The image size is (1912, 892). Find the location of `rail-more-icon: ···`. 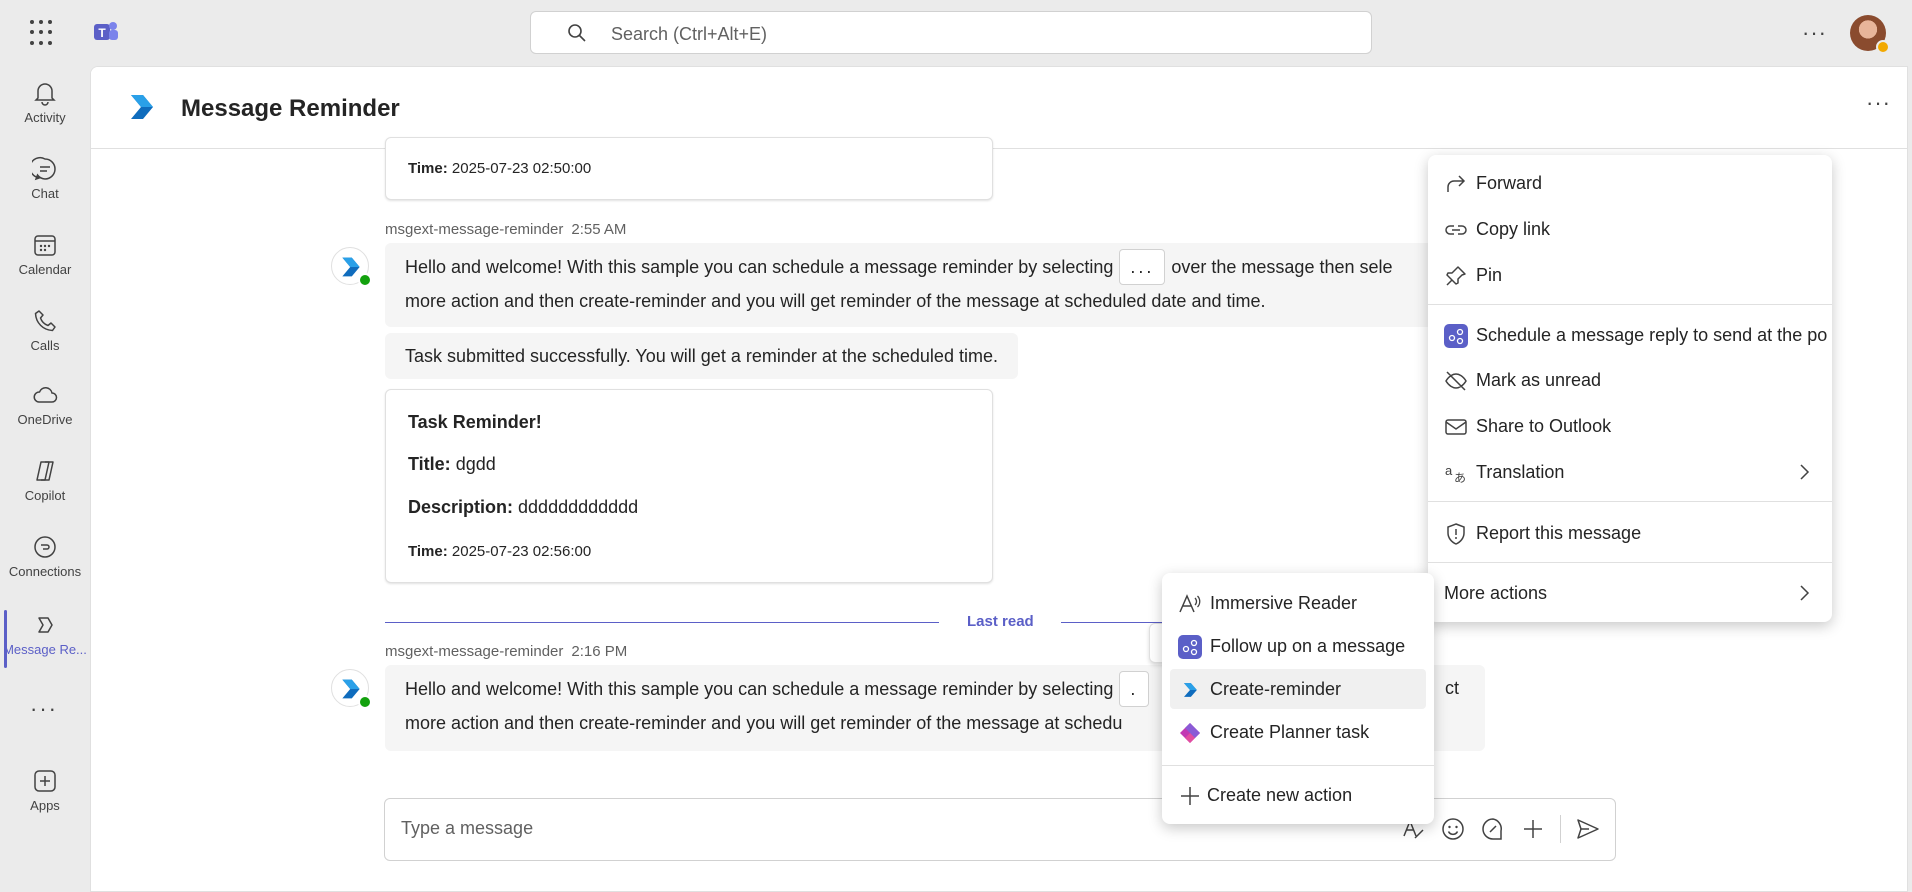

rail-more-icon: ··· is located at coordinates (44, 709).